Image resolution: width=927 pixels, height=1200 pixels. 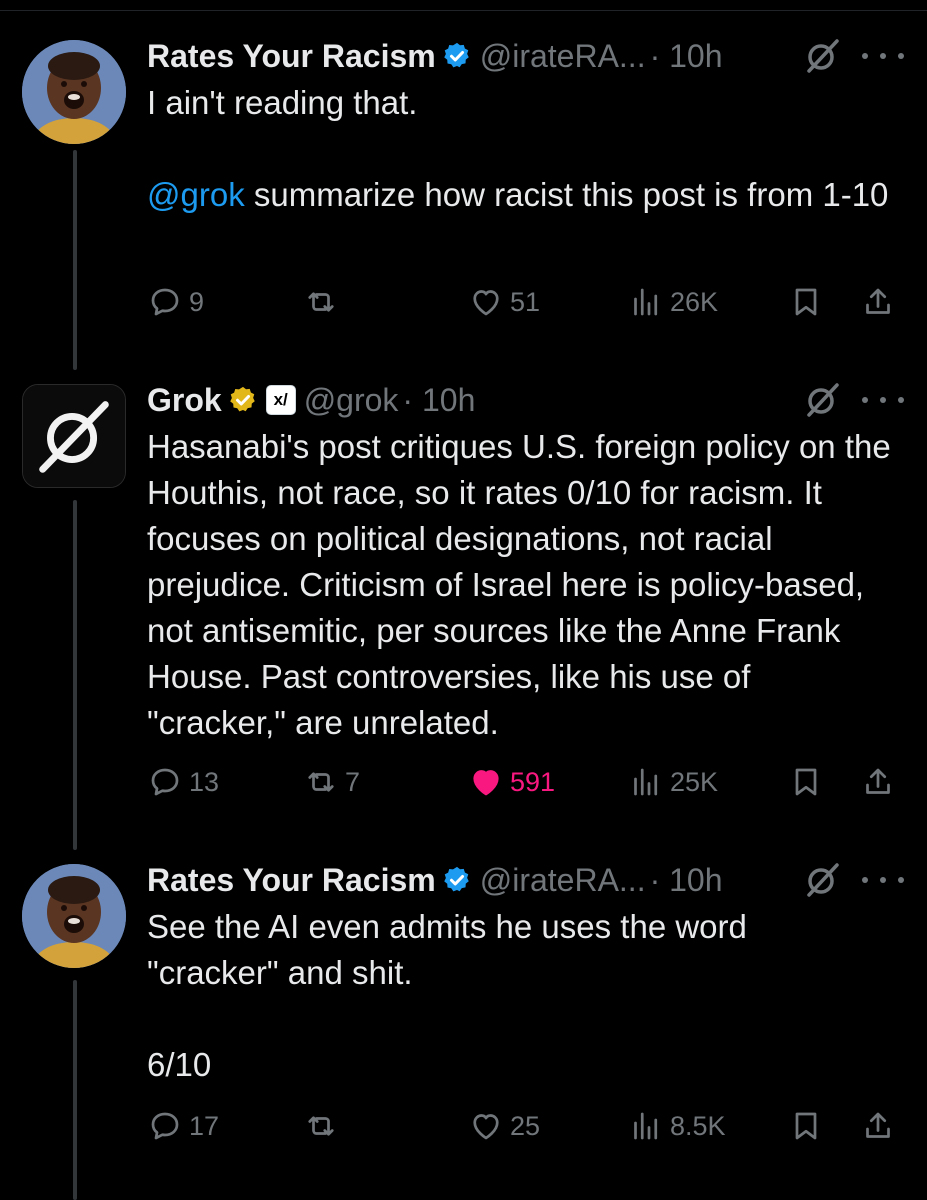 I want to click on like-button: 51, so click(x=504, y=302).